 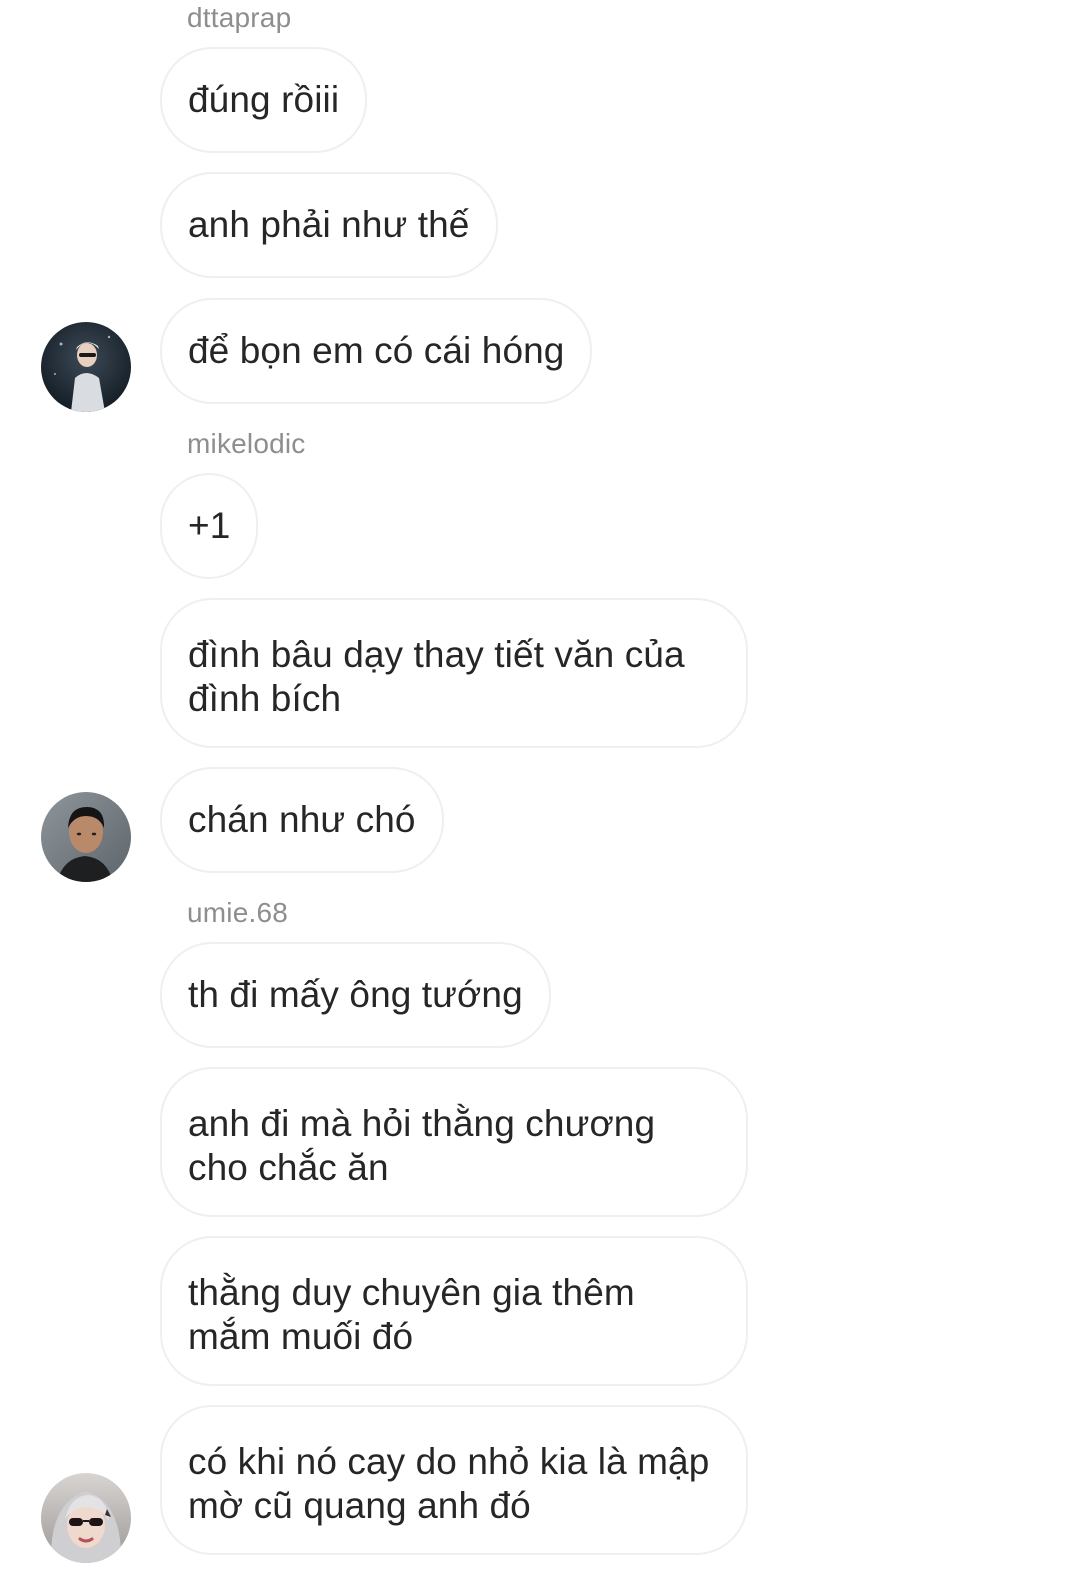 I want to click on message-bubble: đúng rồiii, so click(x=264, y=100).